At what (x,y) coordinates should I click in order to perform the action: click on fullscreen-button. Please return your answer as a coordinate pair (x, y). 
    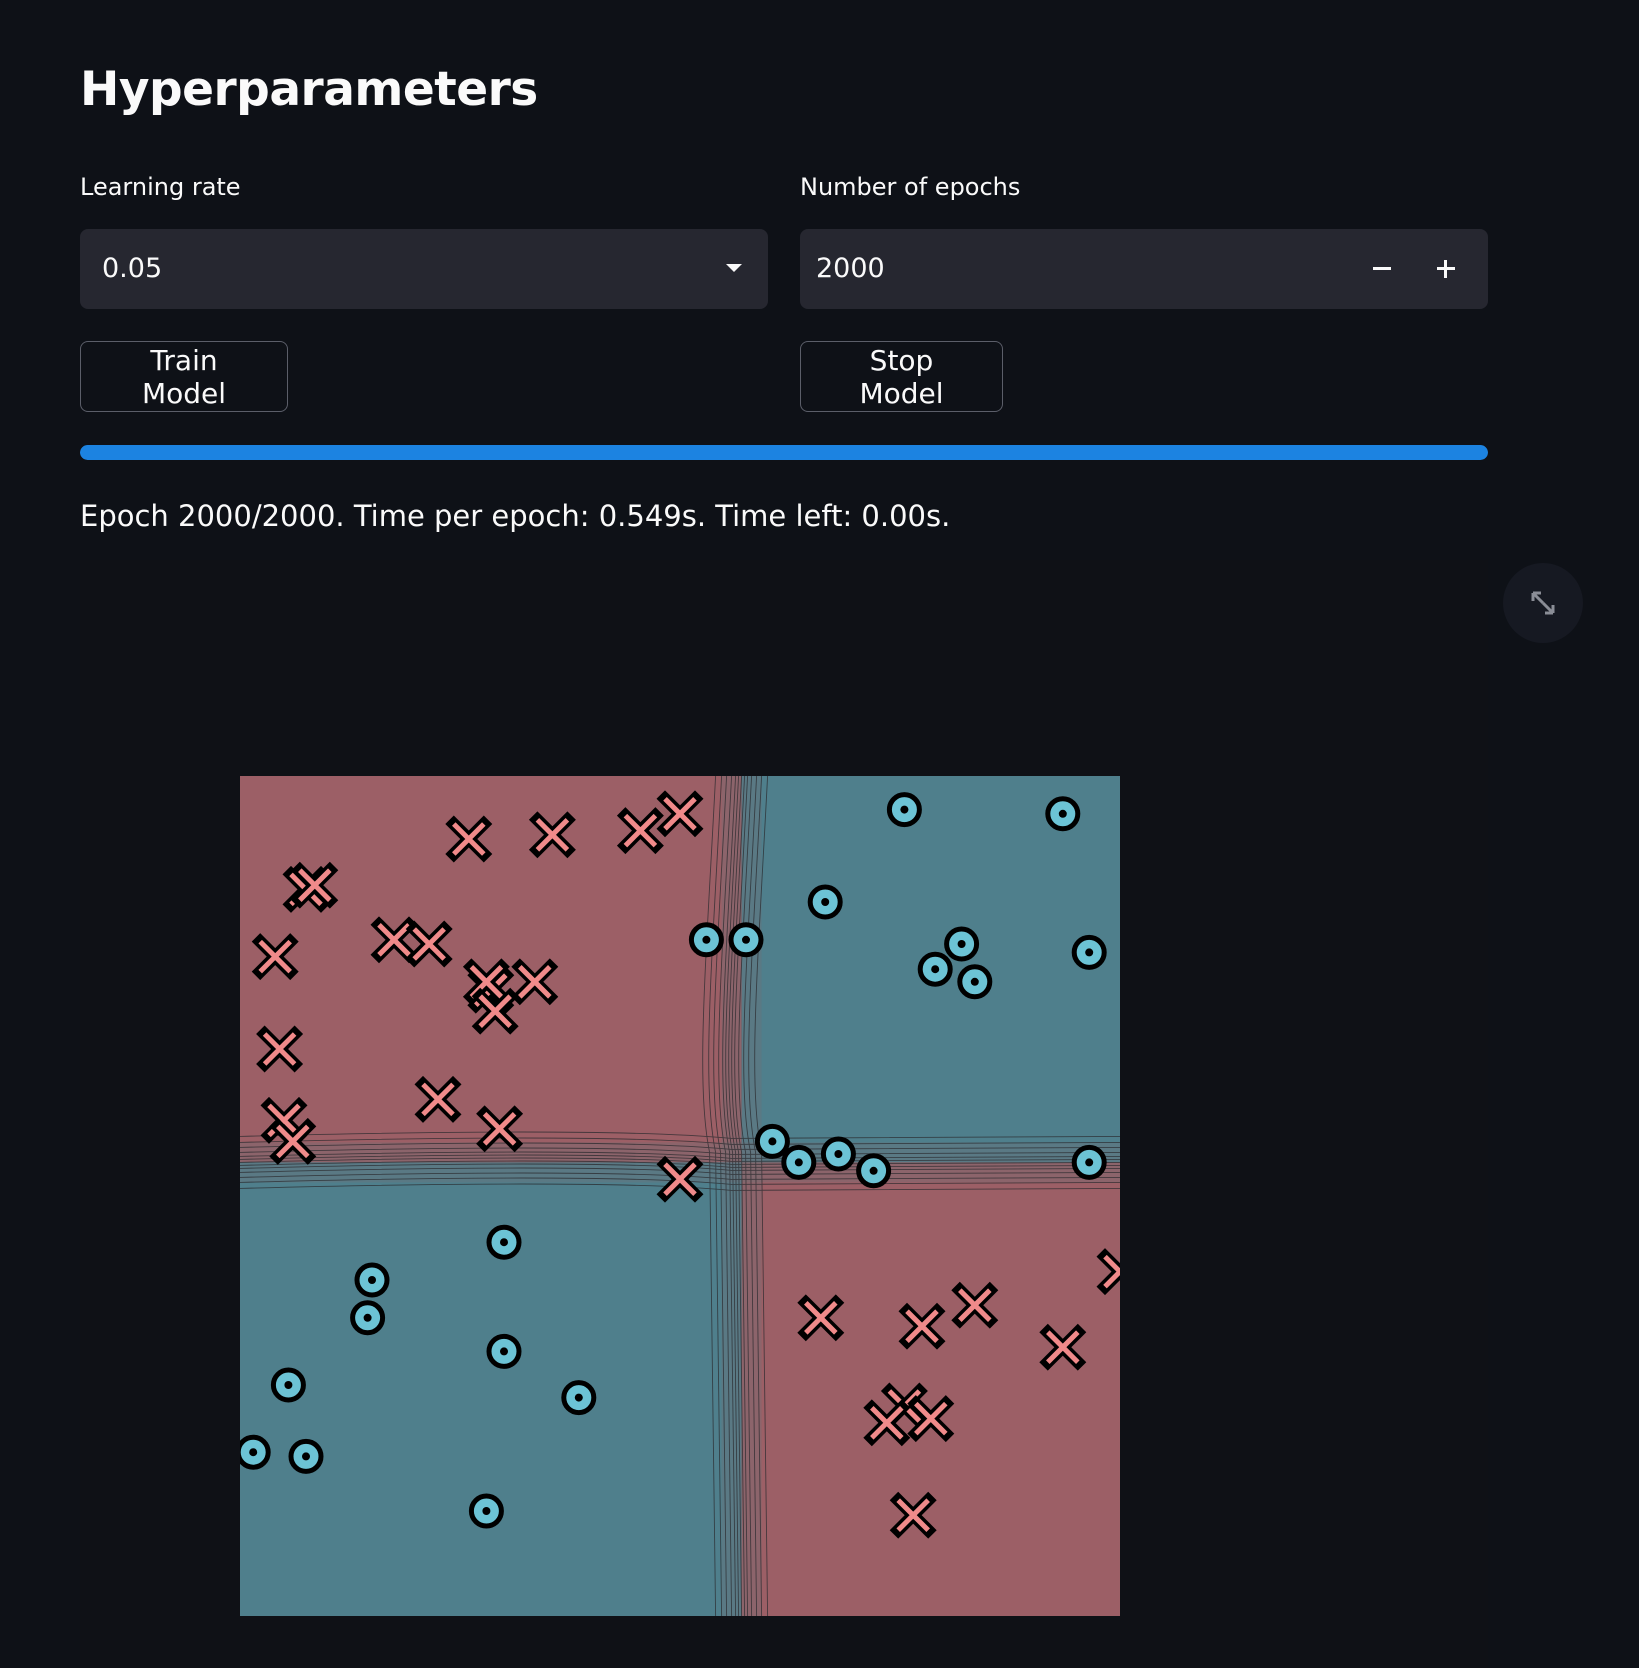
    Looking at the image, I should click on (1543, 603).